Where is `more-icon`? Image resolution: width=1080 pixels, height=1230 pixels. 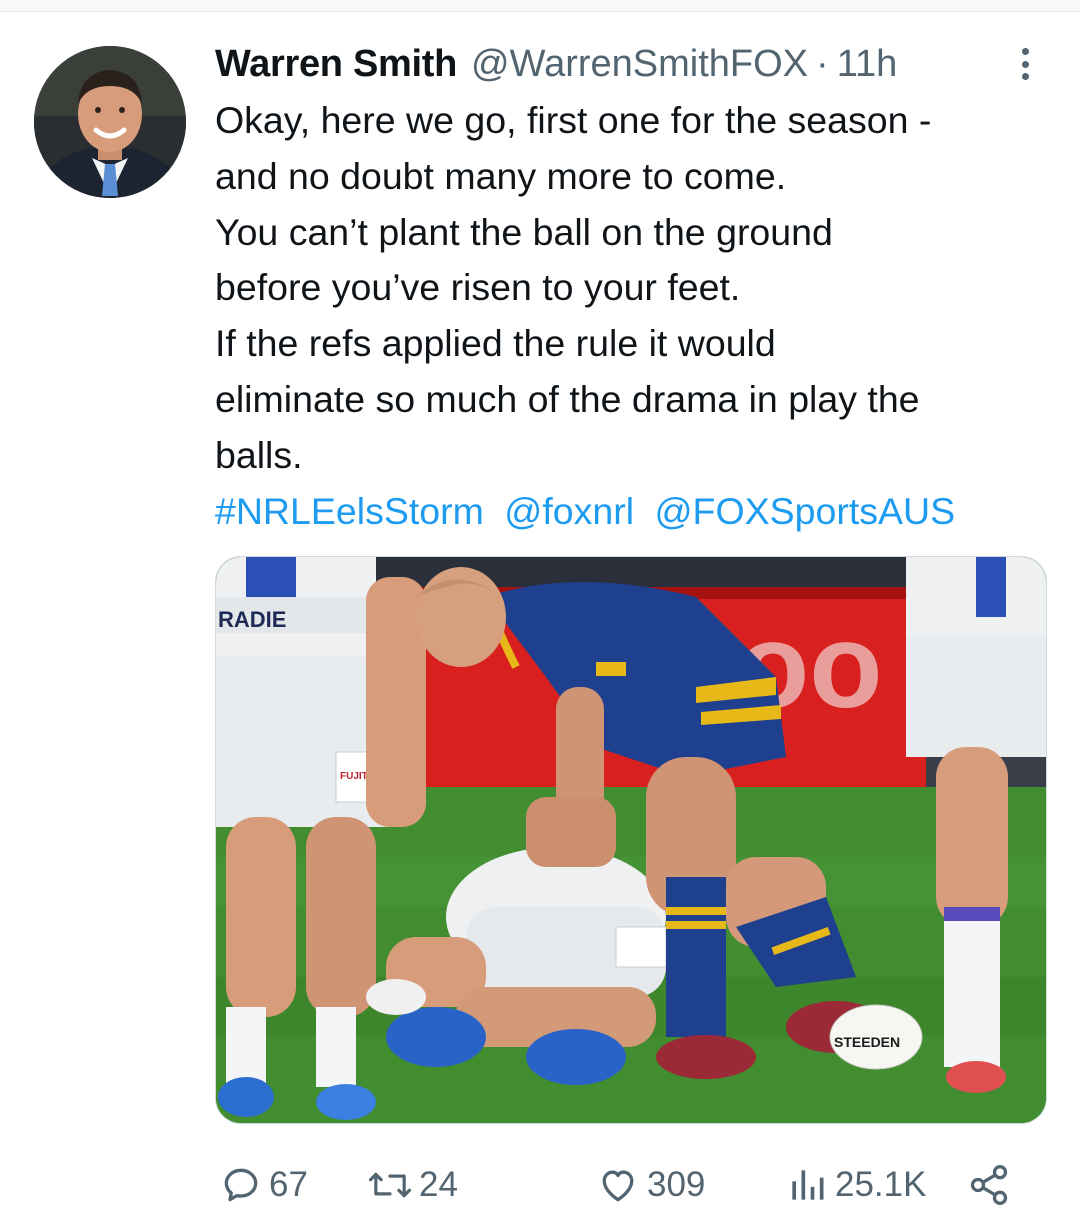
more-icon is located at coordinates (1025, 64).